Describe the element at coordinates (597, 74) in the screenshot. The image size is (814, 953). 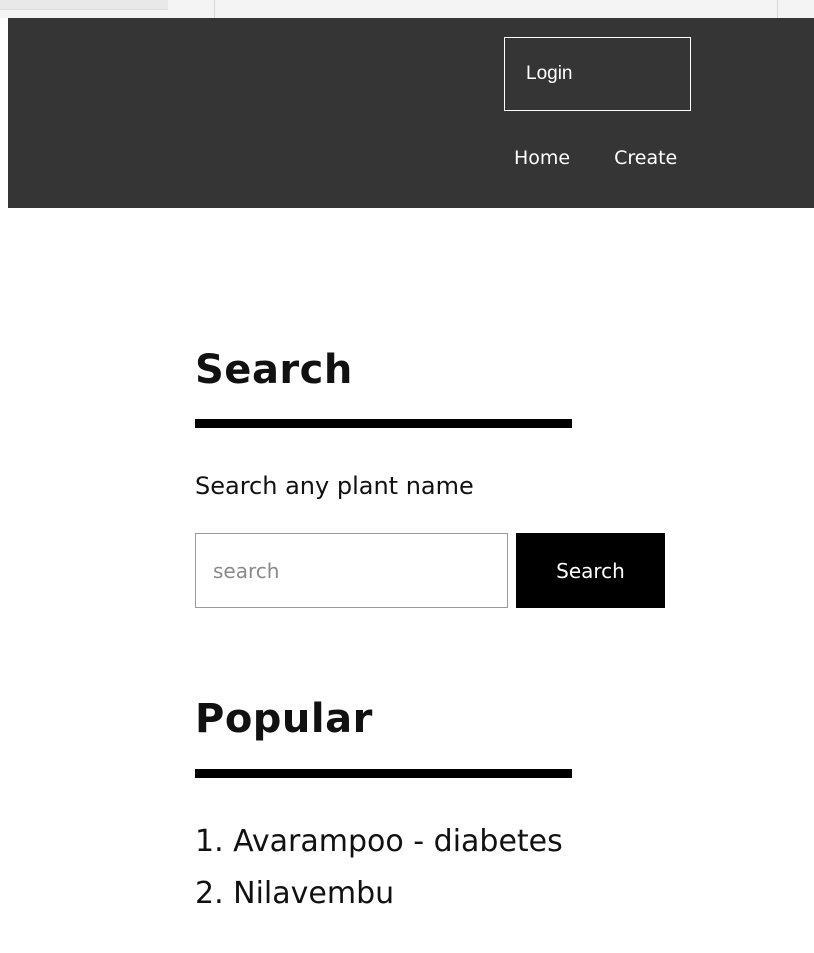
I see `login-button: Login` at that location.